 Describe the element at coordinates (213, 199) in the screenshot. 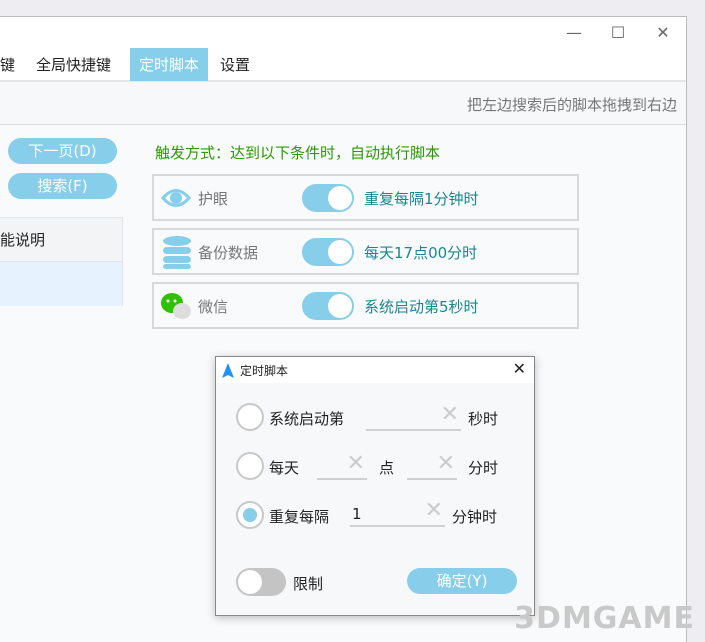

I see `card-label: 护眼` at that location.